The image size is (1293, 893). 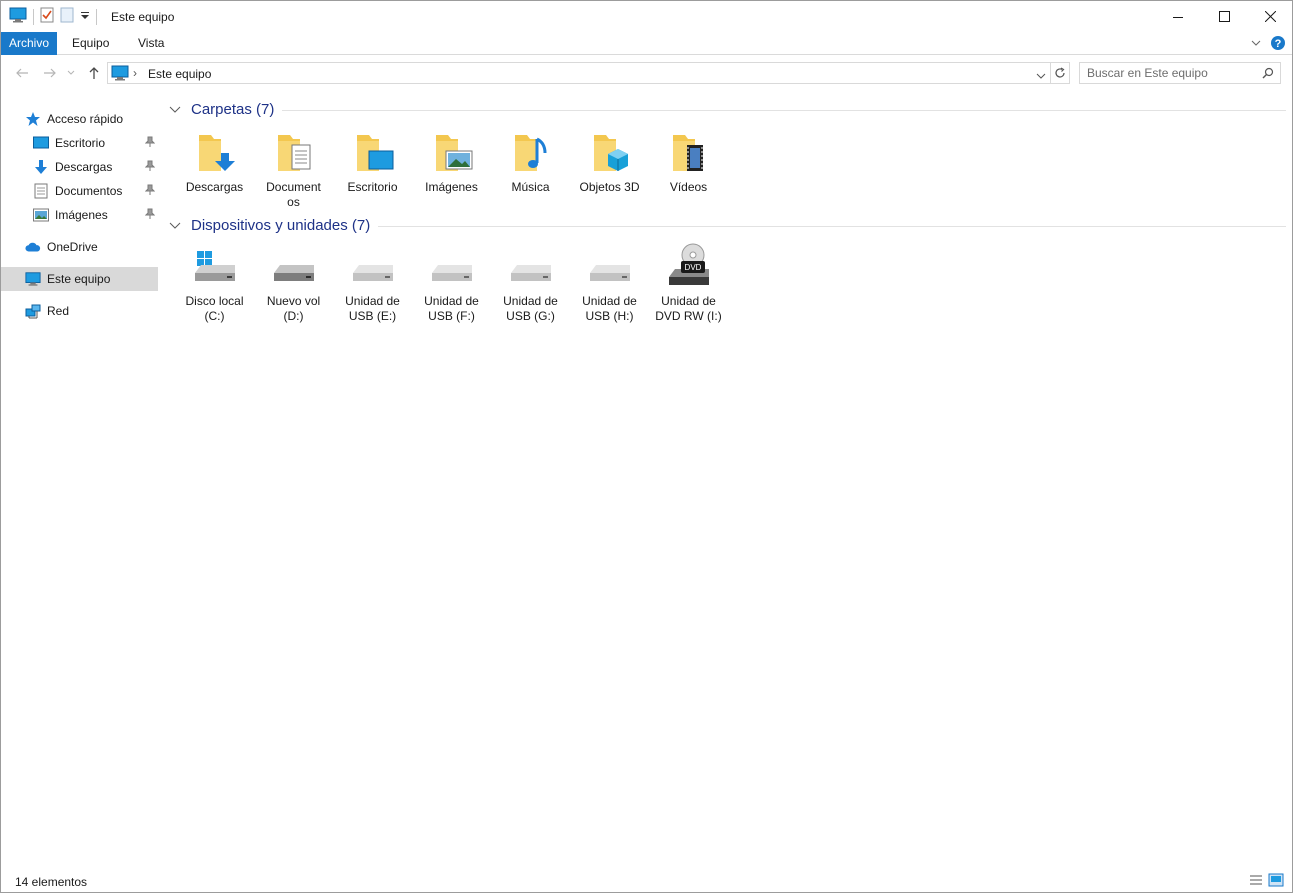 I want to click on sidebar-item-label: Documentos, so click(x=89, y=191).